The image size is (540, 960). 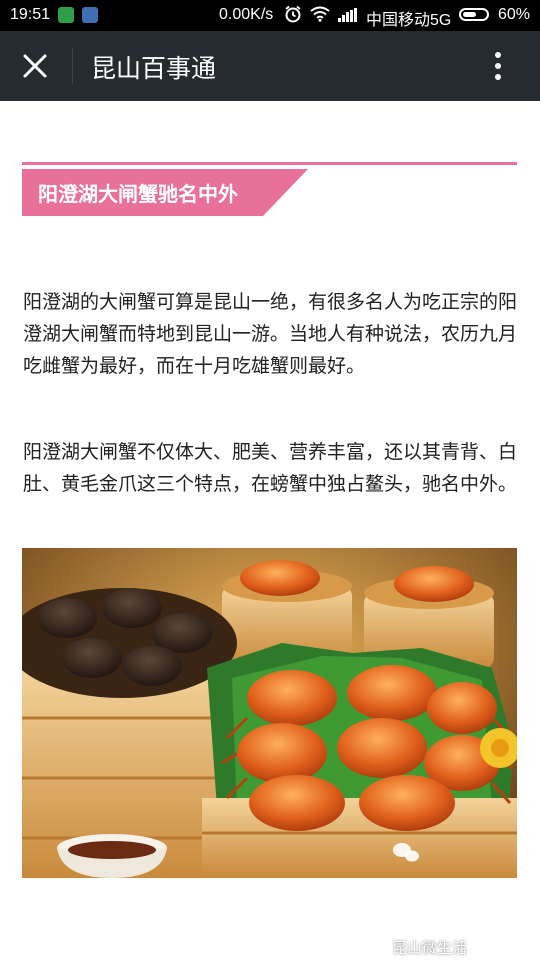 What do you see at coordinates (514, 14) in the screenshot?
I see `battery-percent: 60%` at bounding box center [514, 14].